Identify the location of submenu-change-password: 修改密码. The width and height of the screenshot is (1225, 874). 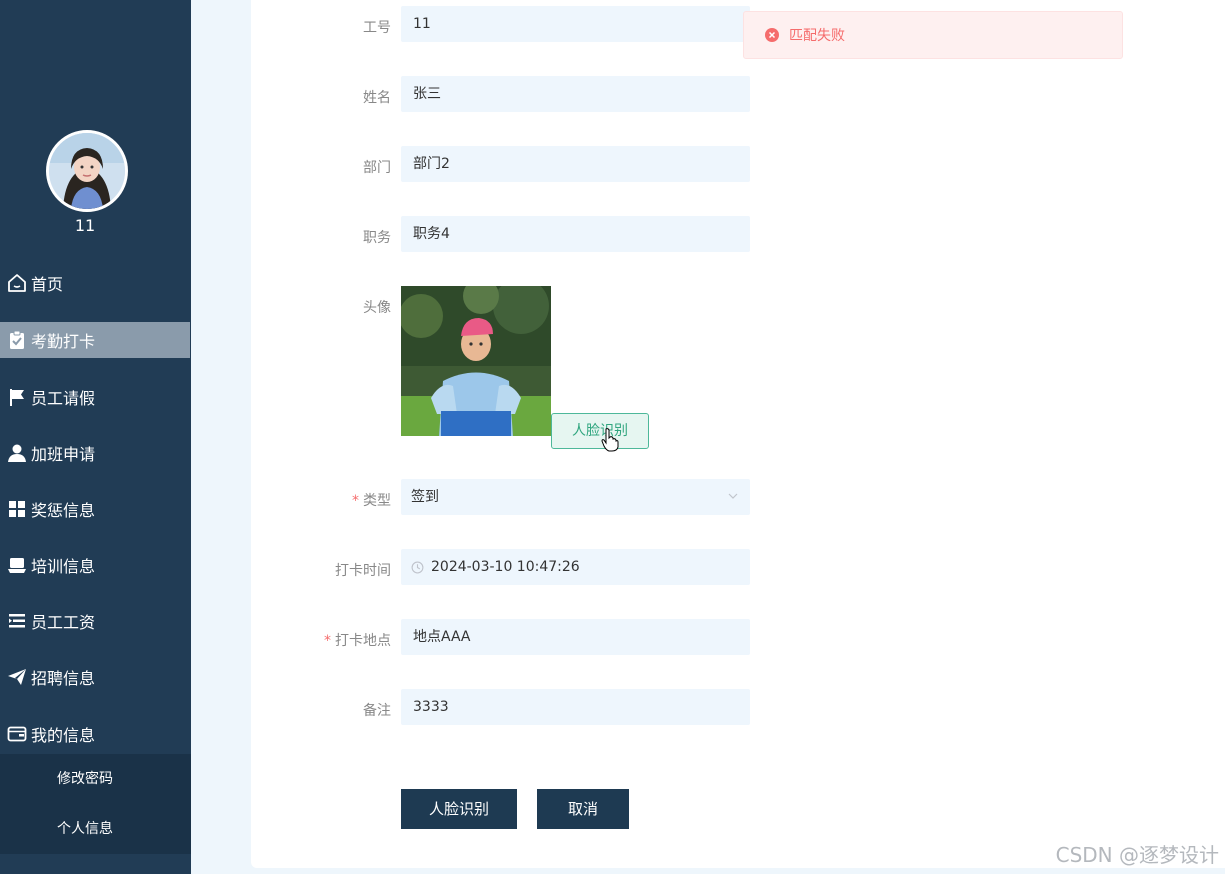
(85, 779).